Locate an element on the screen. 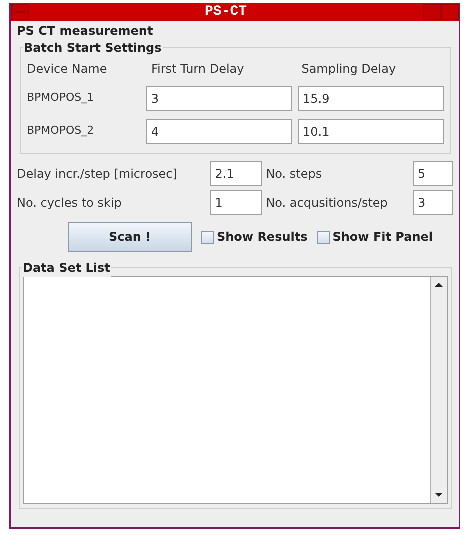 This screenshot has height=535, width=464. parameter-field: 1 is located at coordinates (236, 202).